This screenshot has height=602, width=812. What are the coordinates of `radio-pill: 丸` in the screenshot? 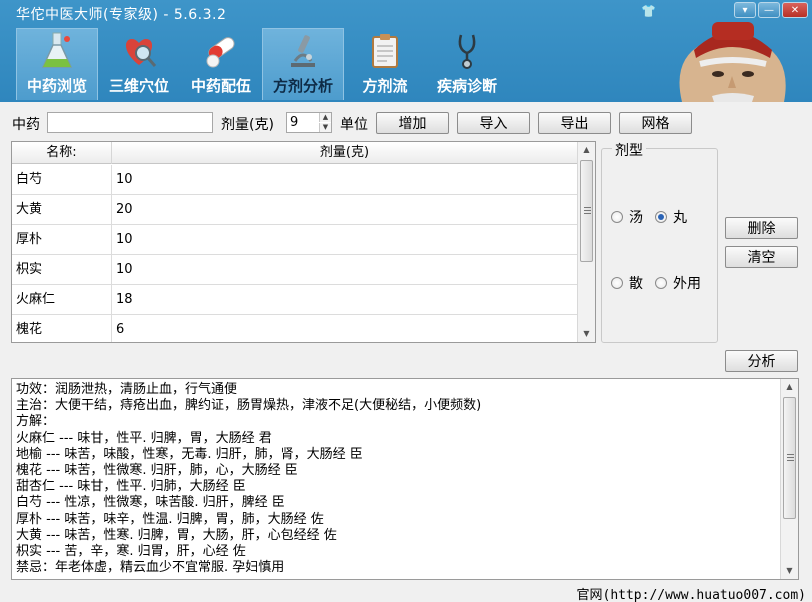 It's located at (671, 217).